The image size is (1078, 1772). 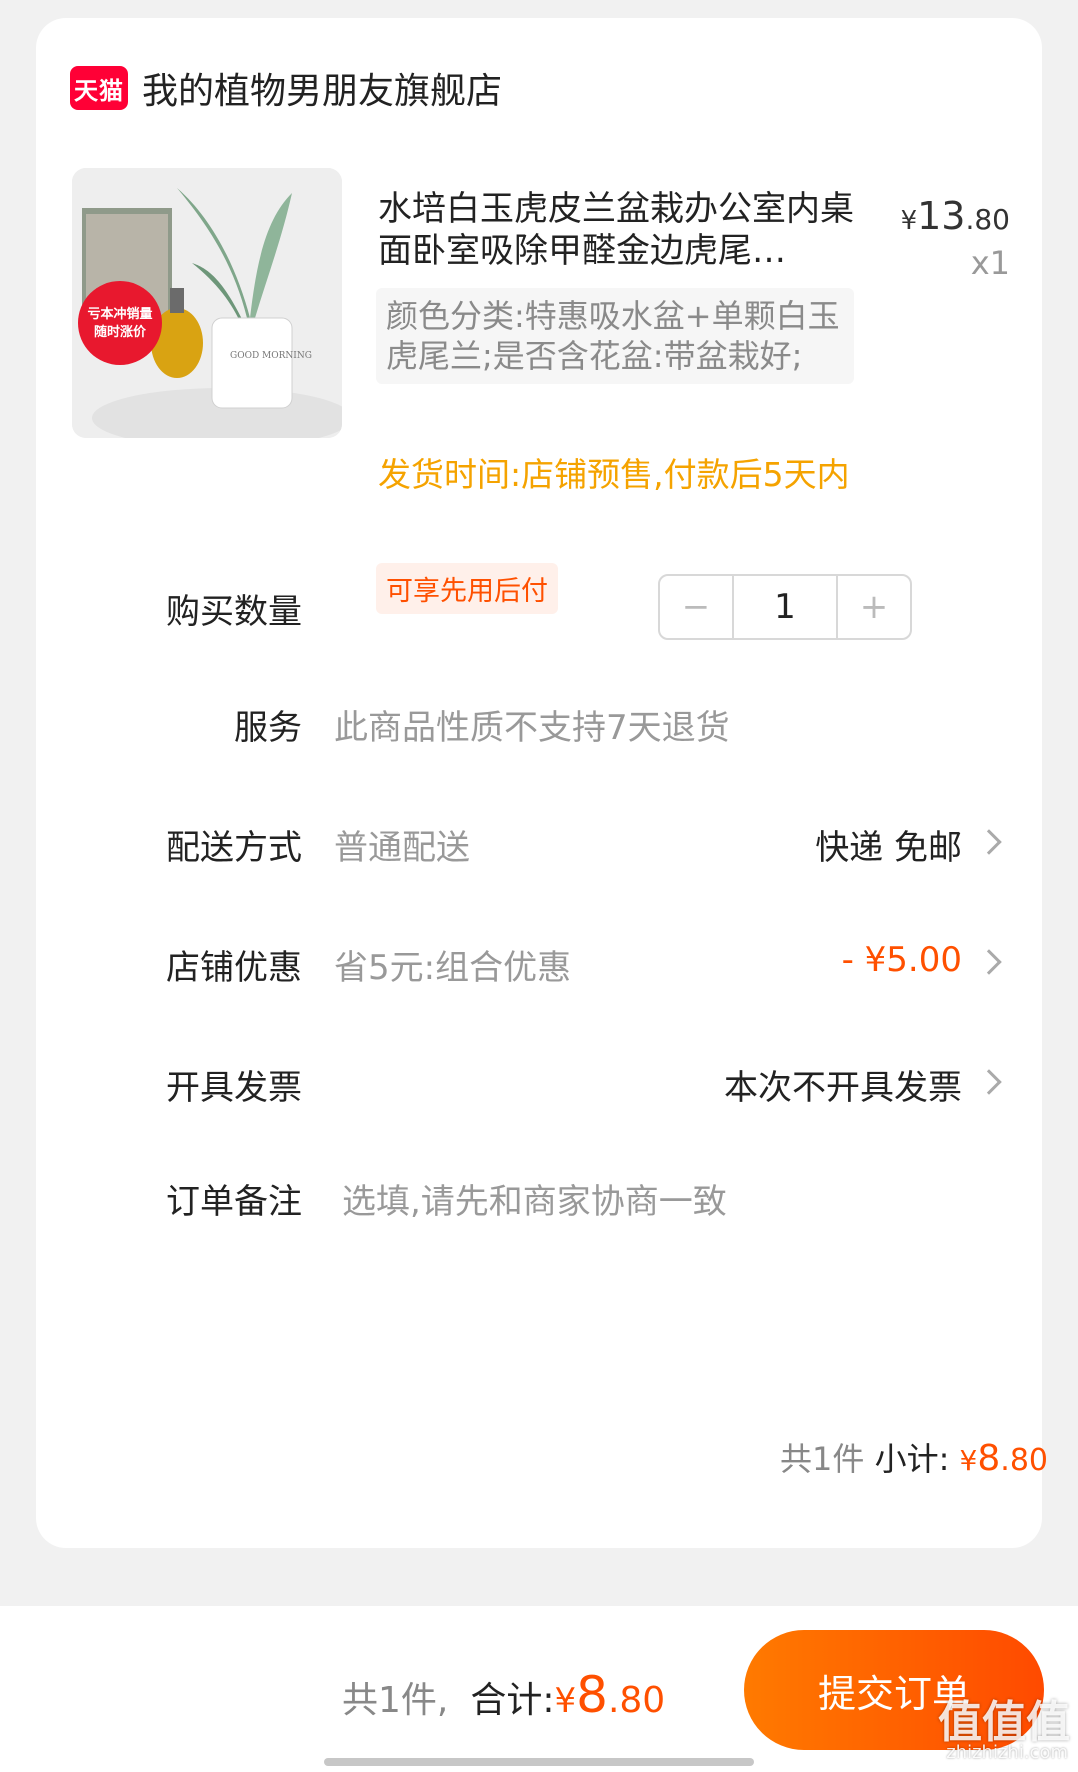 I want to click on total-dec: .80, so click(x=636, y=1700).